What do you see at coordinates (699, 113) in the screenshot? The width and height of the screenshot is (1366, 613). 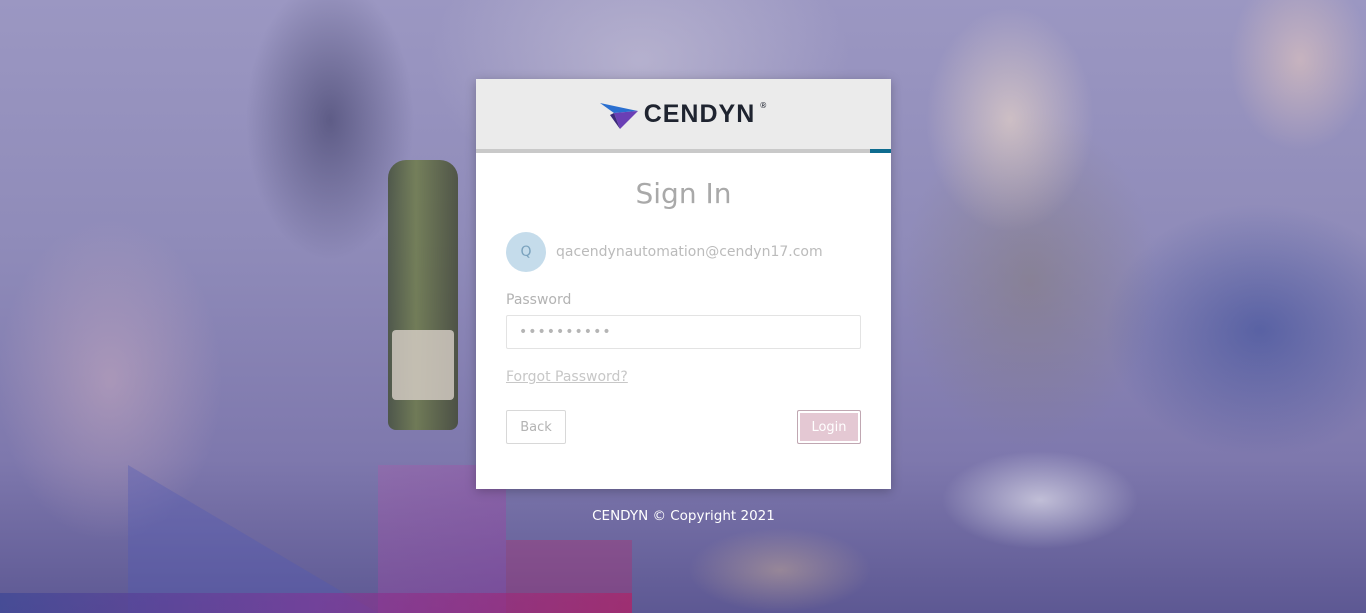 I see `brand-name: CENDYN` at bounding box center [699, 113].